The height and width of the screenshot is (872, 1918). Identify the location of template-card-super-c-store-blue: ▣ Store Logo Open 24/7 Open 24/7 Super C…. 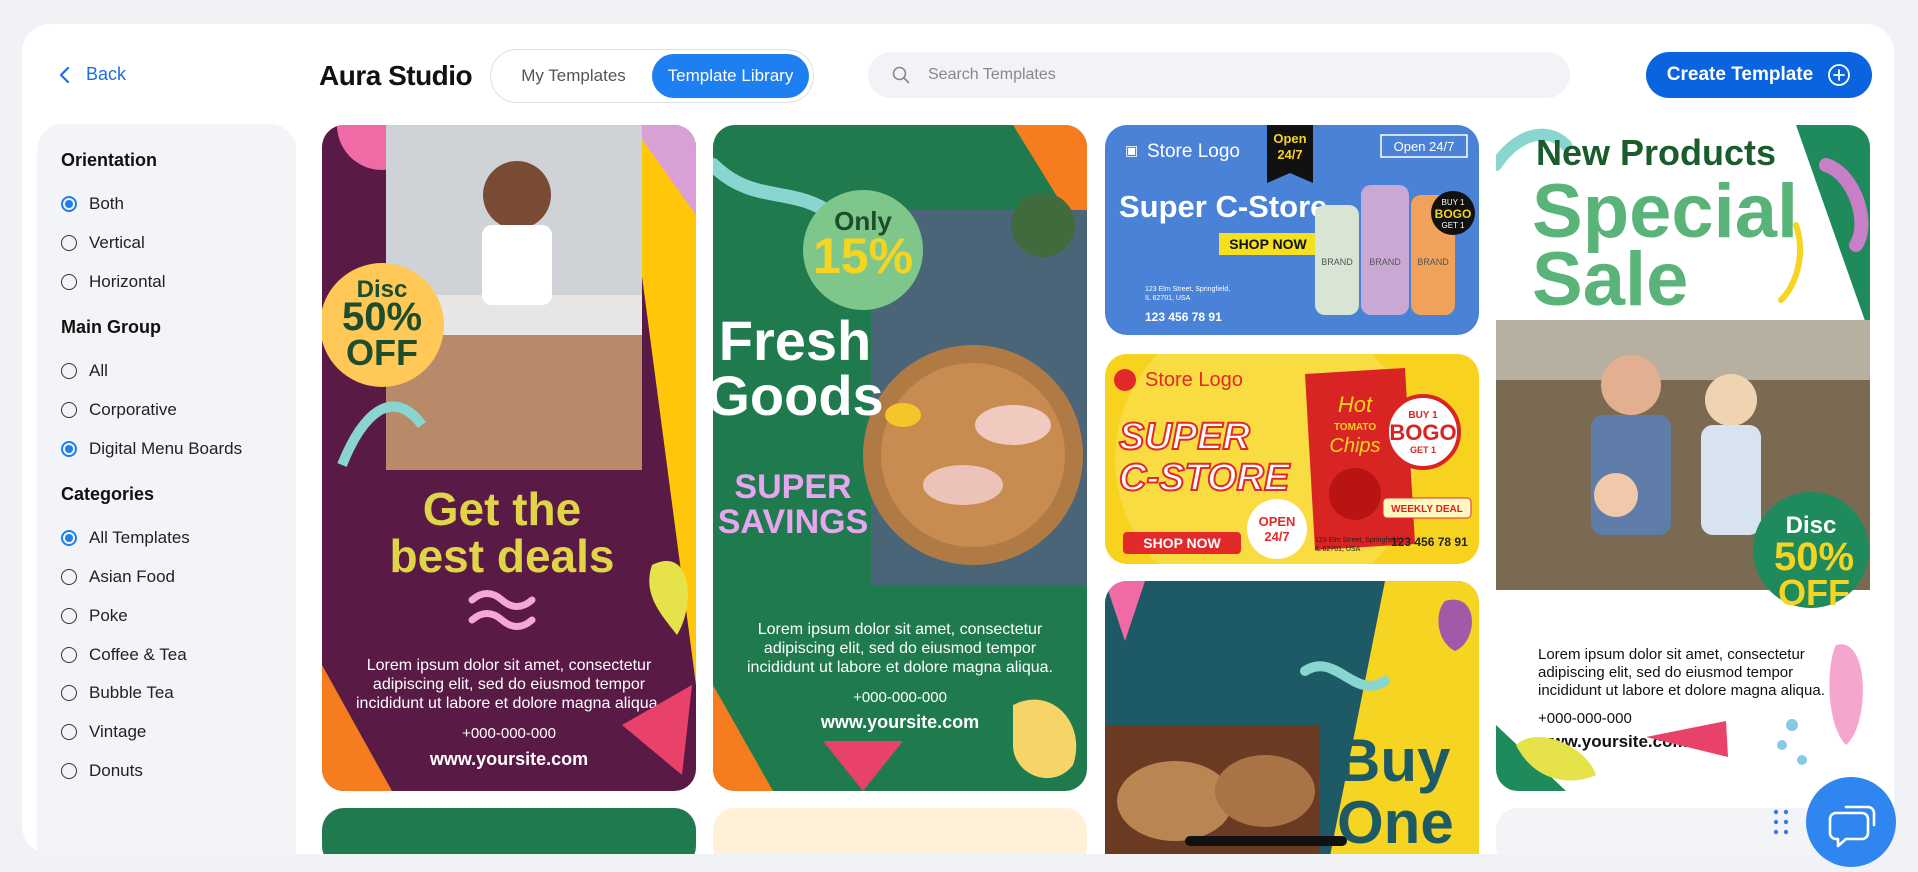
(1292, 230).